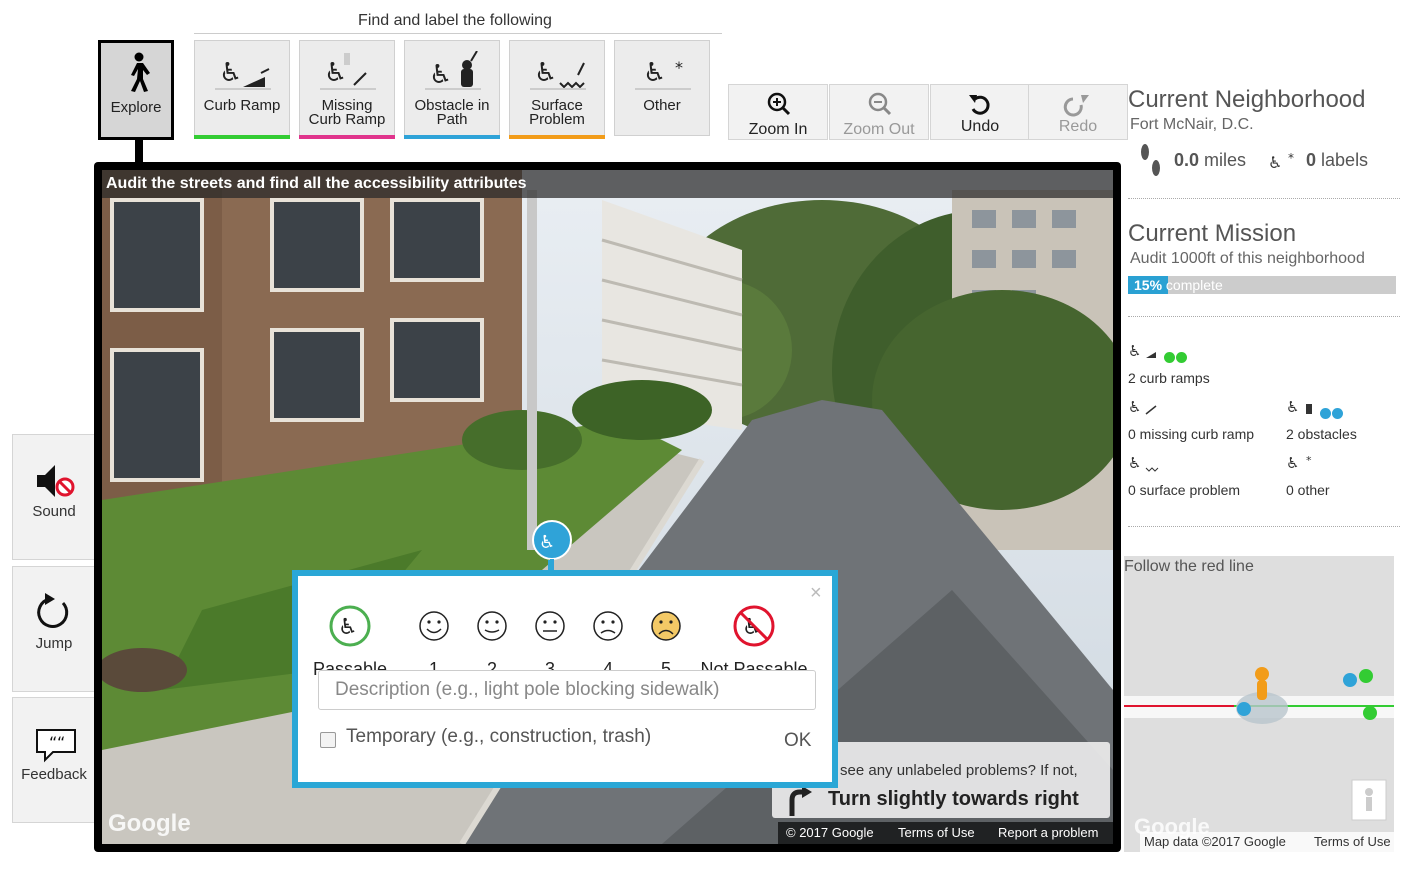 The image size is (1408, 872). I want to click on severity-passable: ♿ Passable, so click(350, 642).